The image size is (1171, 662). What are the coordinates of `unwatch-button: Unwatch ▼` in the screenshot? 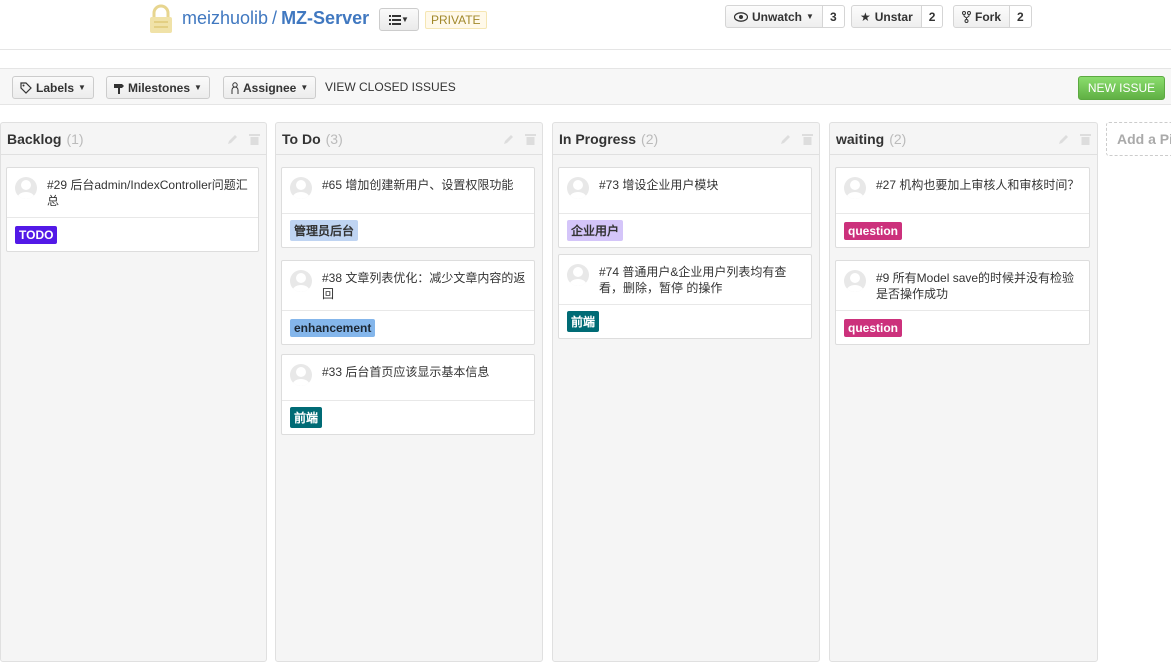 It's located at (774, 16).